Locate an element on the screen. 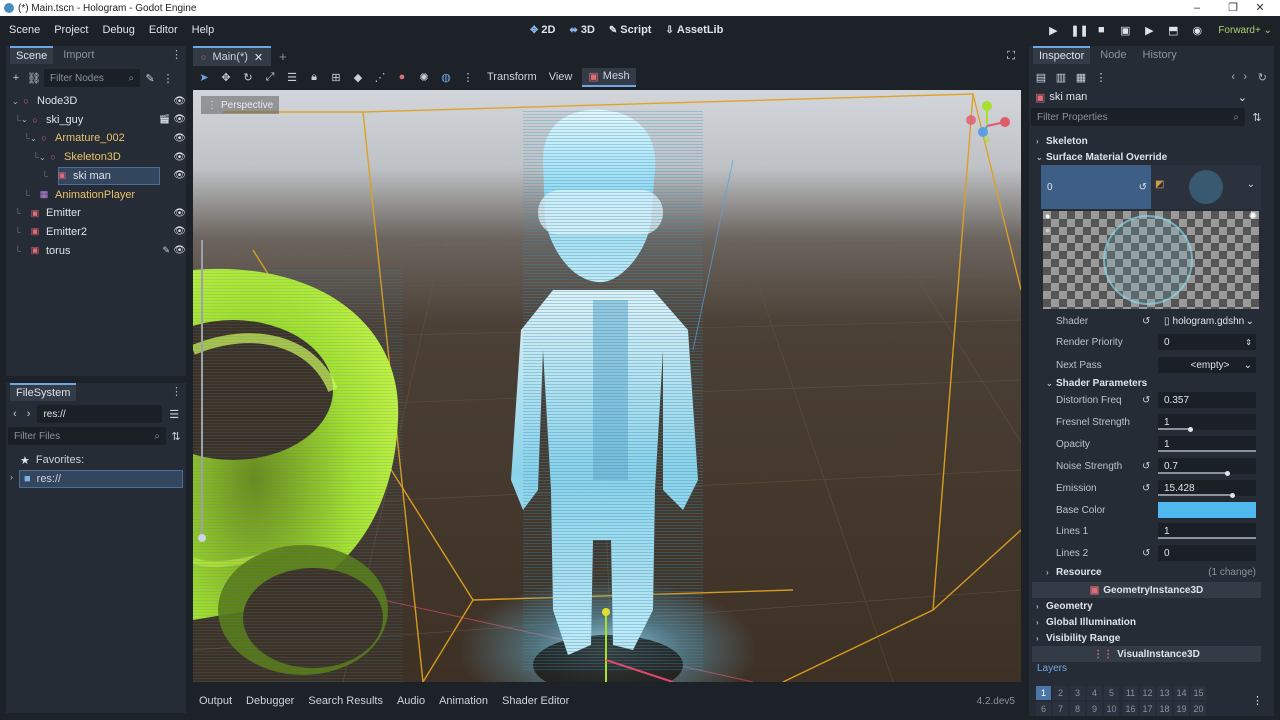  local-space-icon: ◆ is located at coordinates (358, 77).